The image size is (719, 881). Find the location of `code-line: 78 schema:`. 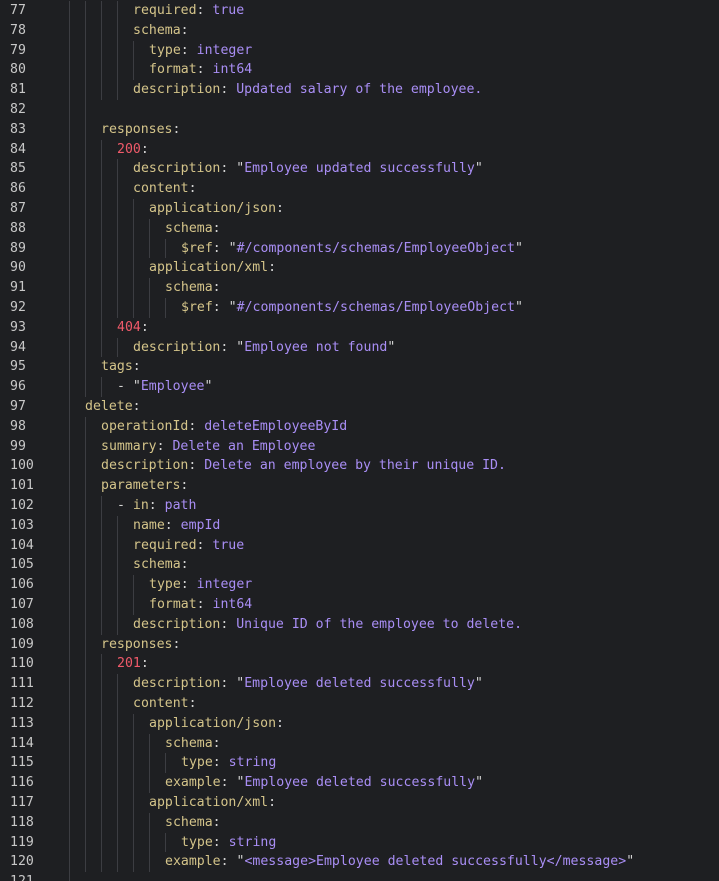

code-line: 78 schema: is located at coordinates (359, 30).